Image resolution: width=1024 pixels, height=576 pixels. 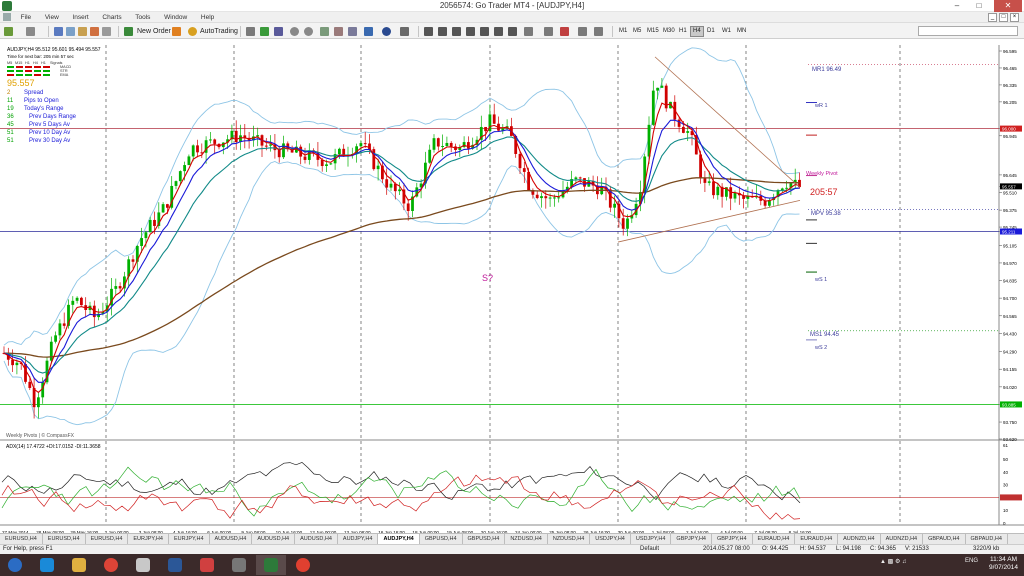 What do you see at coordinates (1008, 6) in the screenshot?
I see `close-button: ✕` at bounding box center [1008, 6].